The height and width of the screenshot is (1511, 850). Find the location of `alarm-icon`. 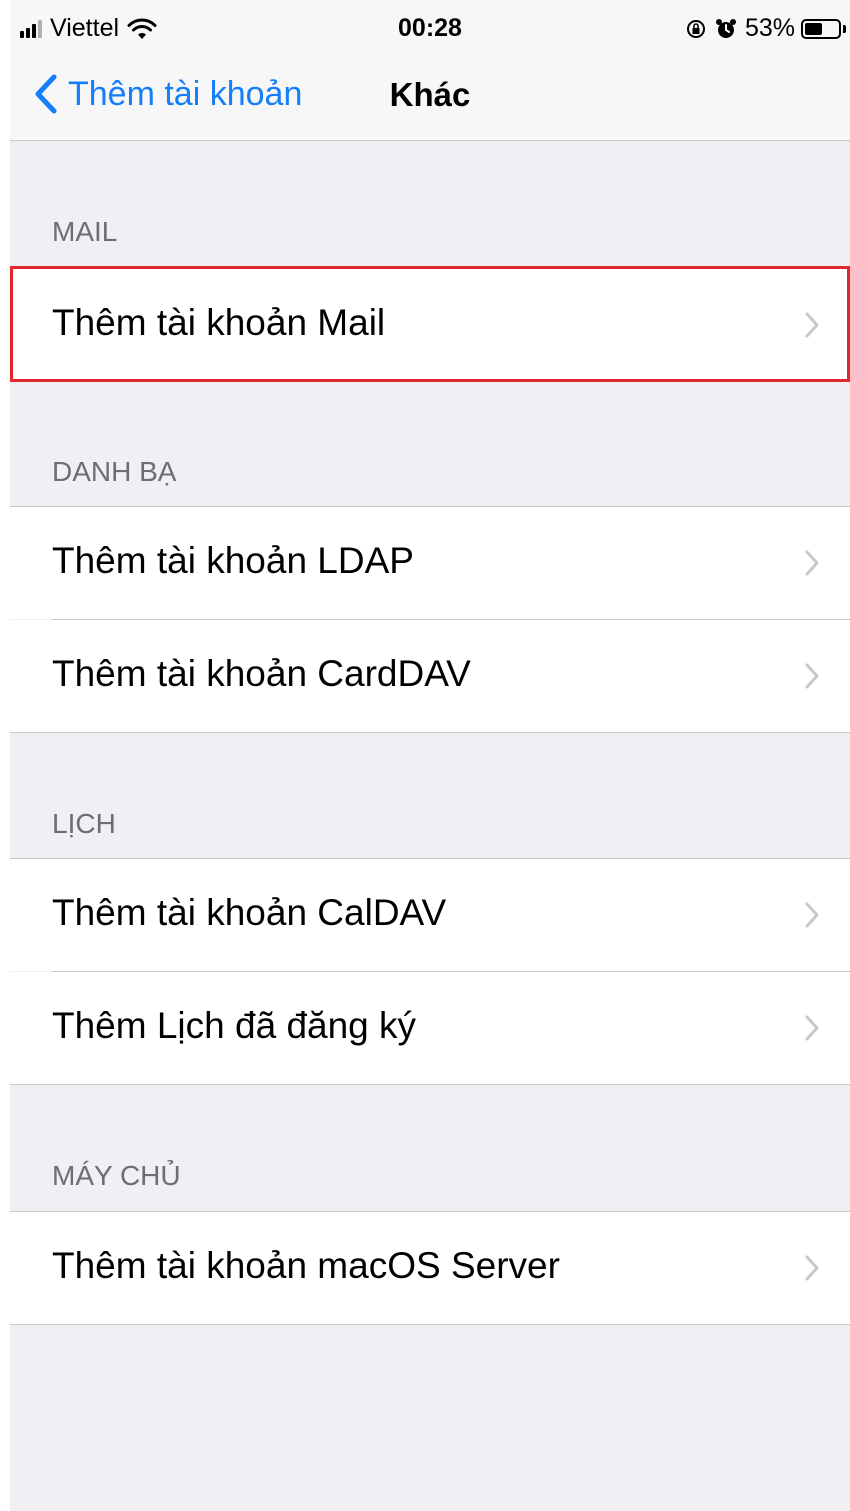

alarm-icon is located at coordinates (725, 28).